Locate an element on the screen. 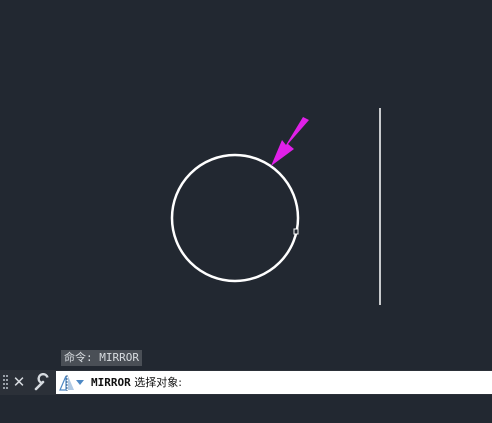 The image size is (492, 423). command-prompt: MIRROR 选择对象: is located at coordinates (136, 382).